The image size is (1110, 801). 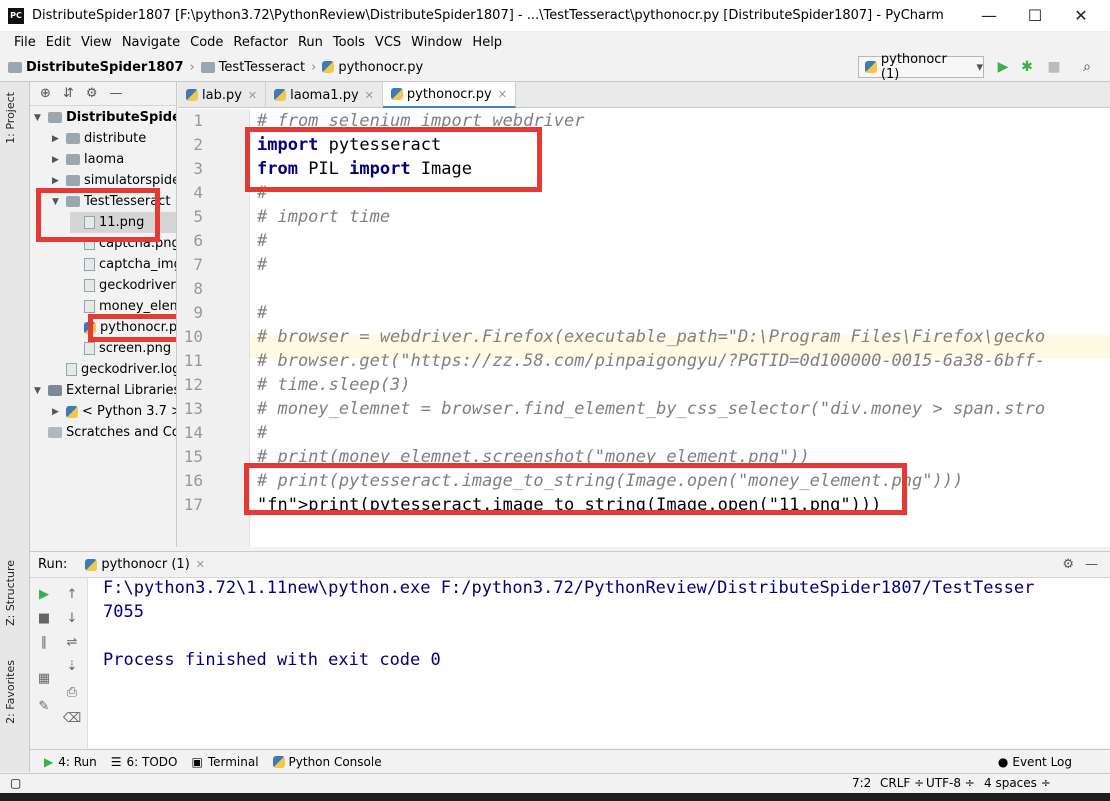 I want to click on run-icon: ▶, so click(x=1003, y=67).